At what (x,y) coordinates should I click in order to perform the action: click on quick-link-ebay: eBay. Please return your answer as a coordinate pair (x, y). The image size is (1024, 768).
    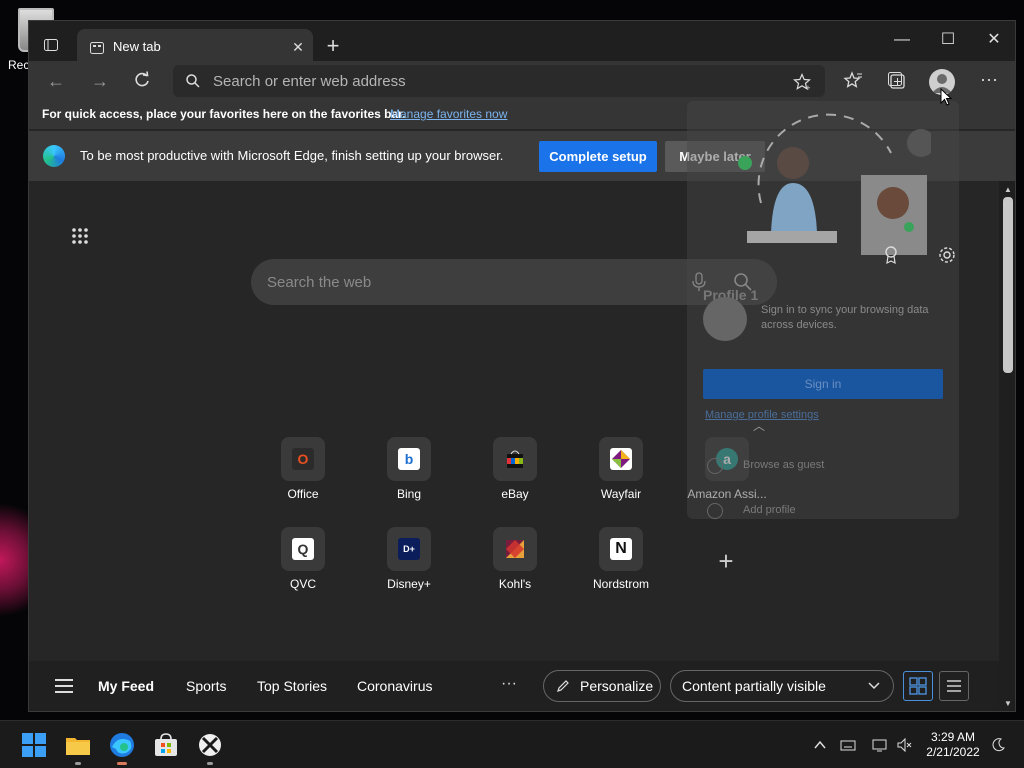
    Looking at the image, I should click on (515, 474).